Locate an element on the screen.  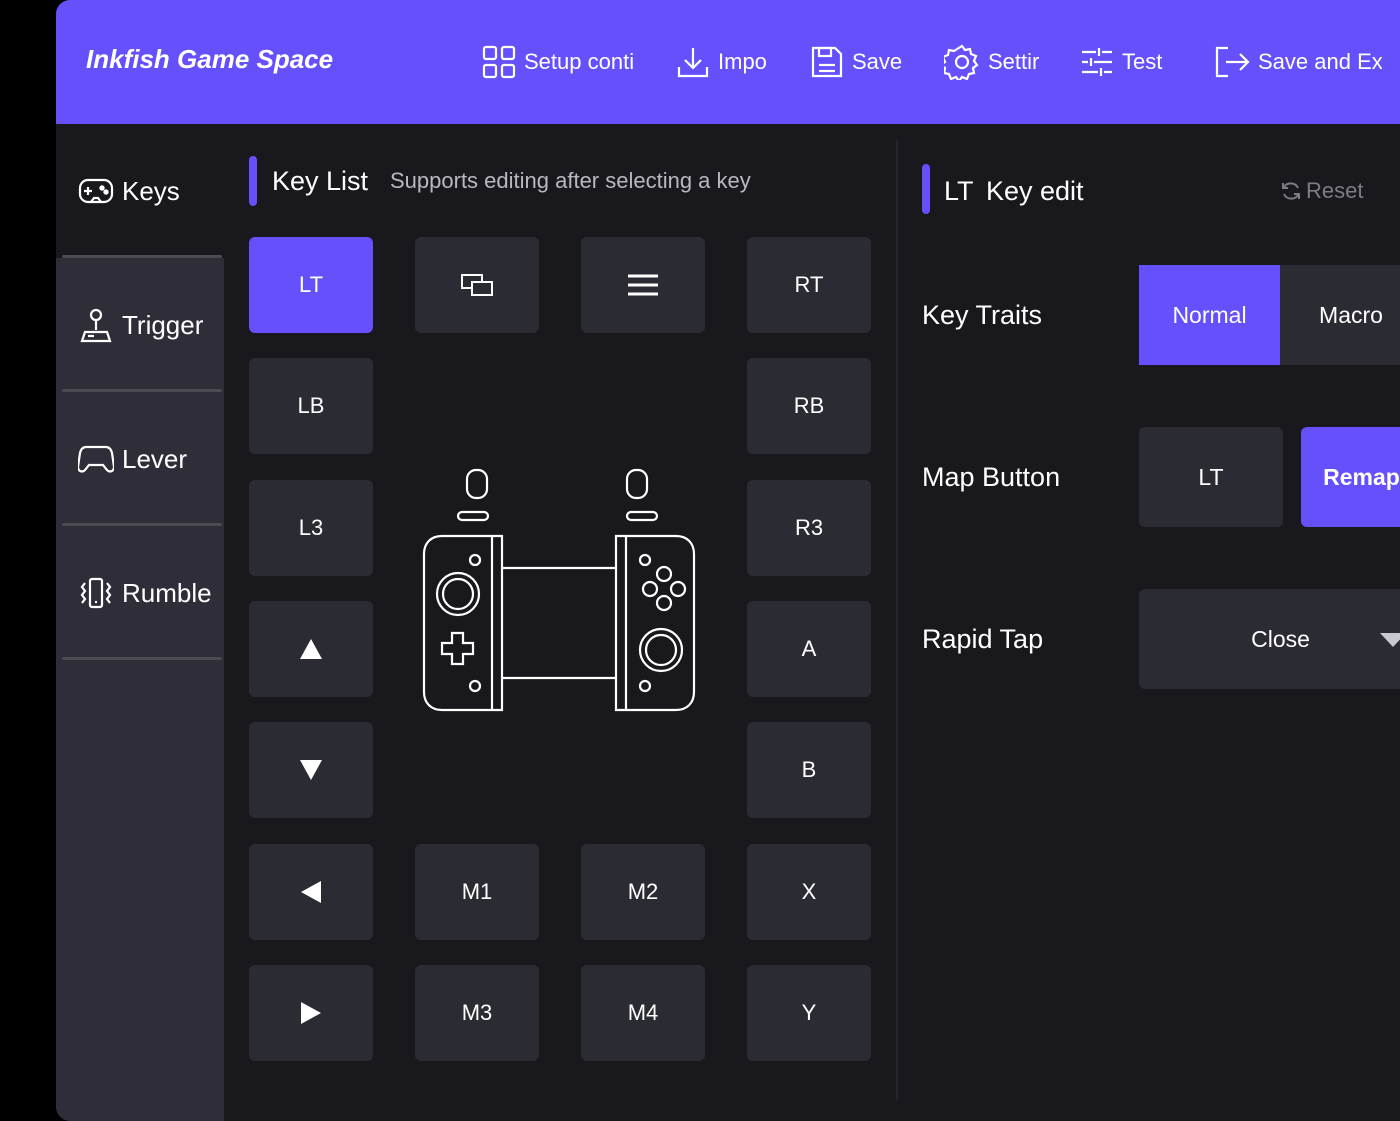
rapid-tap-label: Rapid Tap is located at coordinates (983, 639).